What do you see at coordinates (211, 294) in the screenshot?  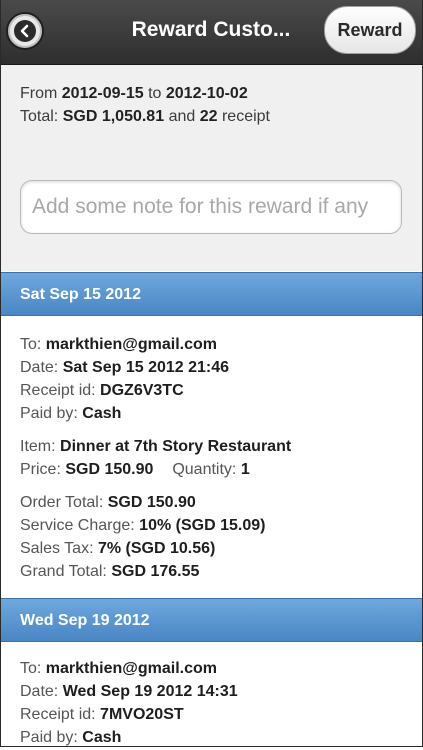 I see `day-header-1: Sat Sep 15 2012` at bounding box center [211, 294].